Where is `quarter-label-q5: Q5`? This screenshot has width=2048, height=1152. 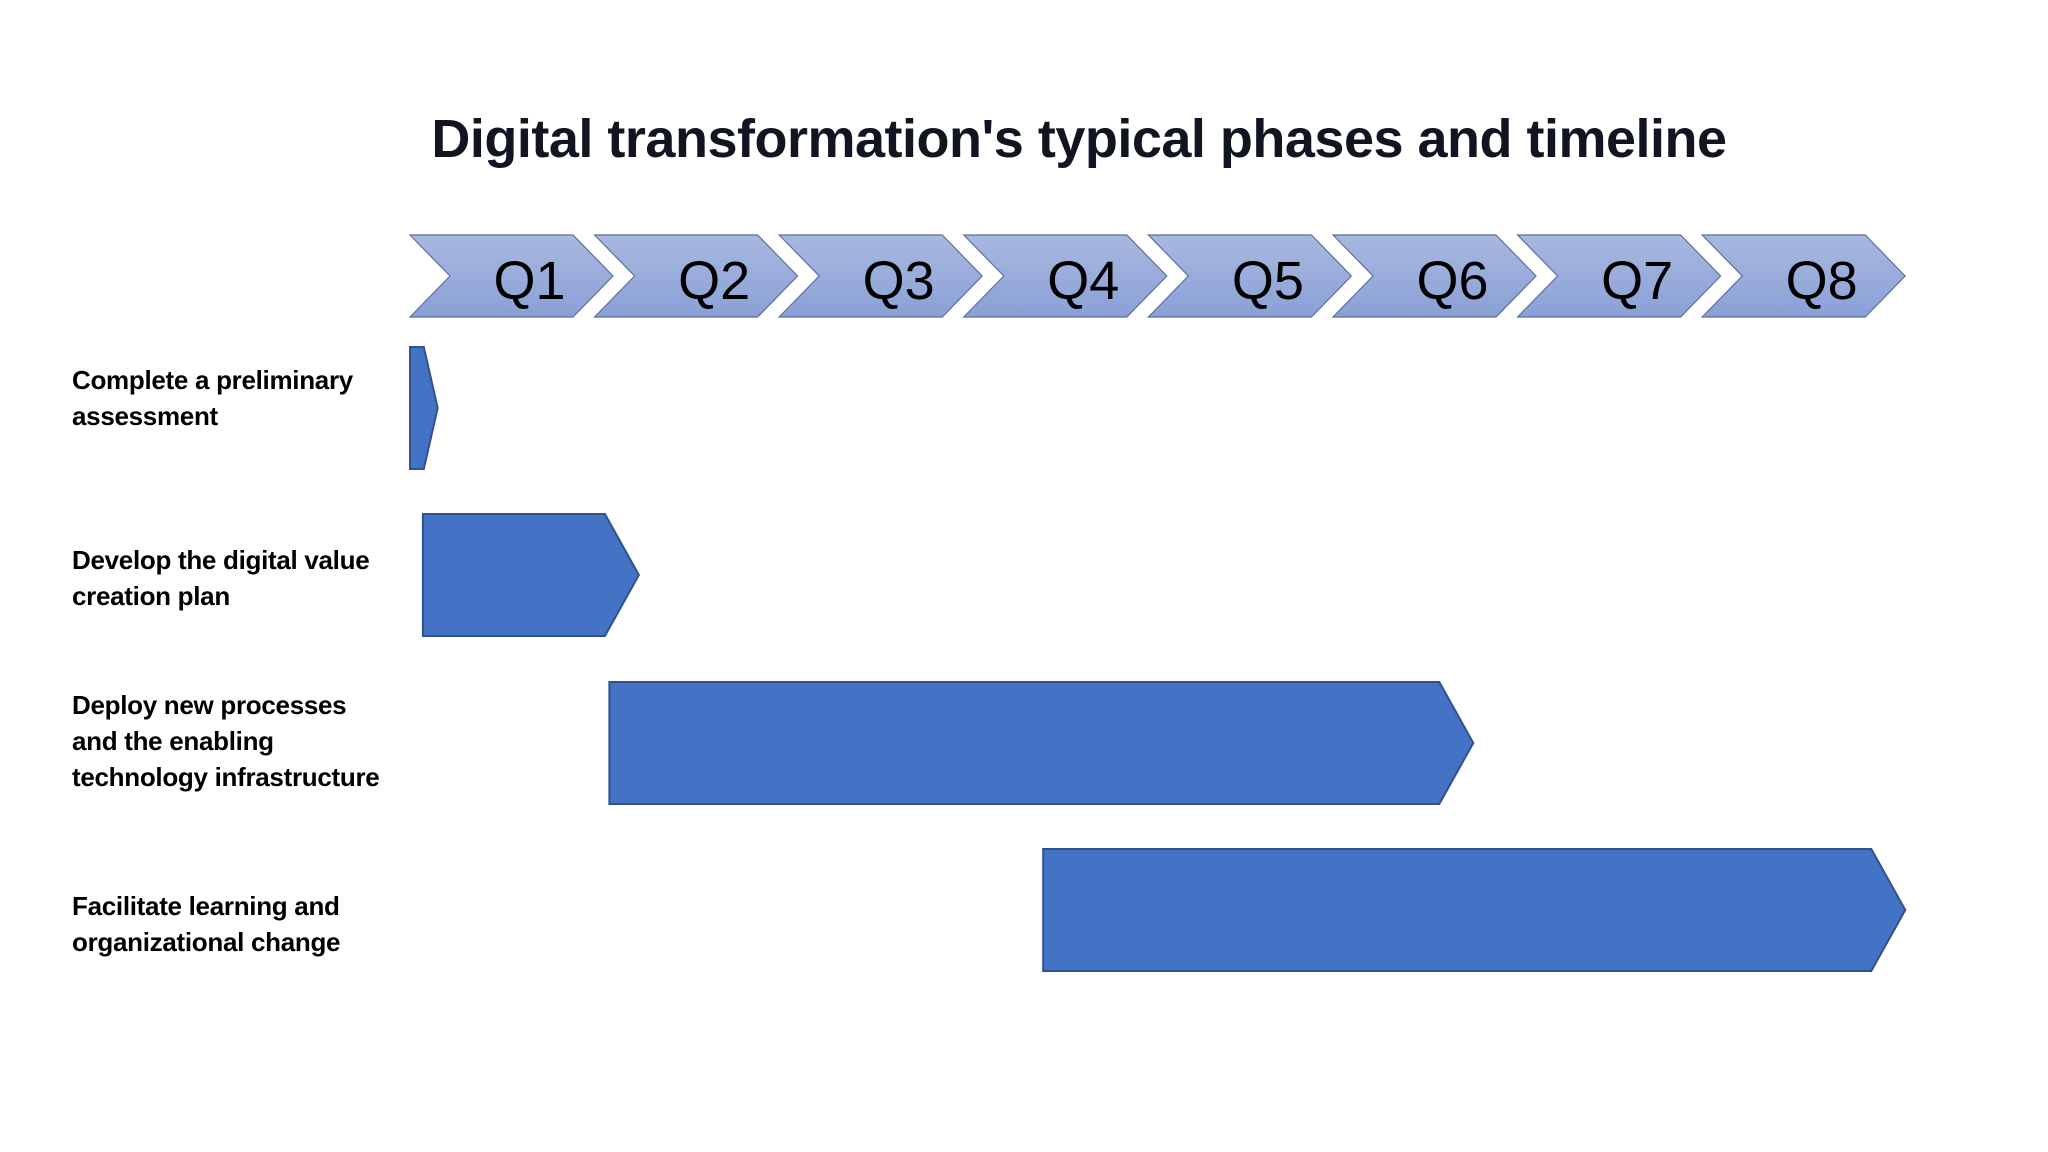
quarter-label-q5: Q5 is located at coordinates (1268, 281).